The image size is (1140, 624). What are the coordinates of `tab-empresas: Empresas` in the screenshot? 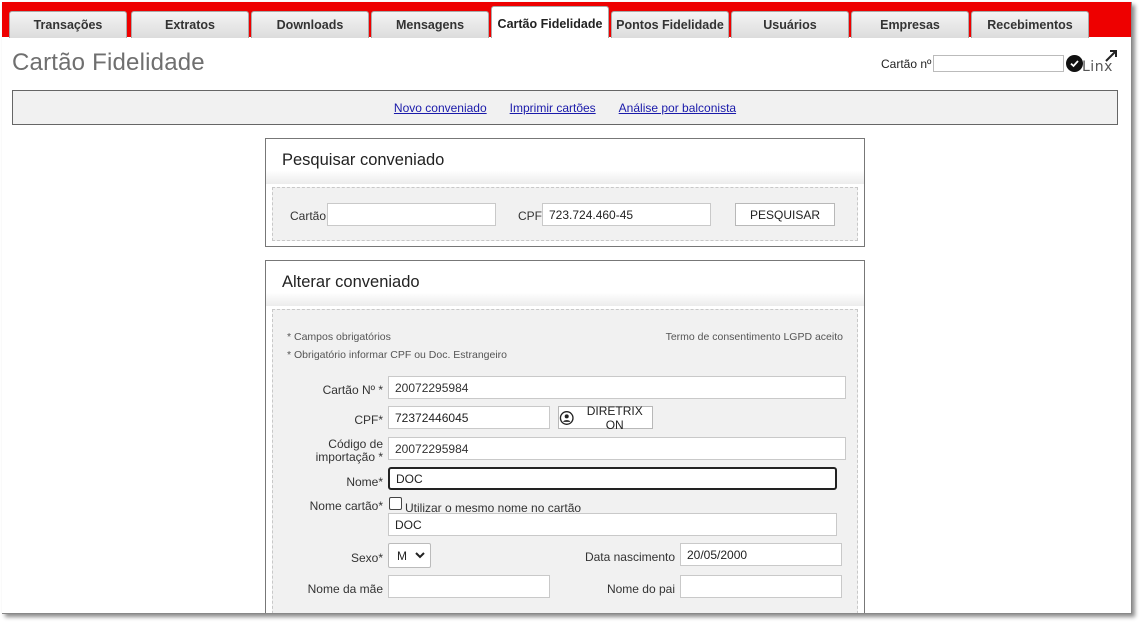 It's located at (910, 24).